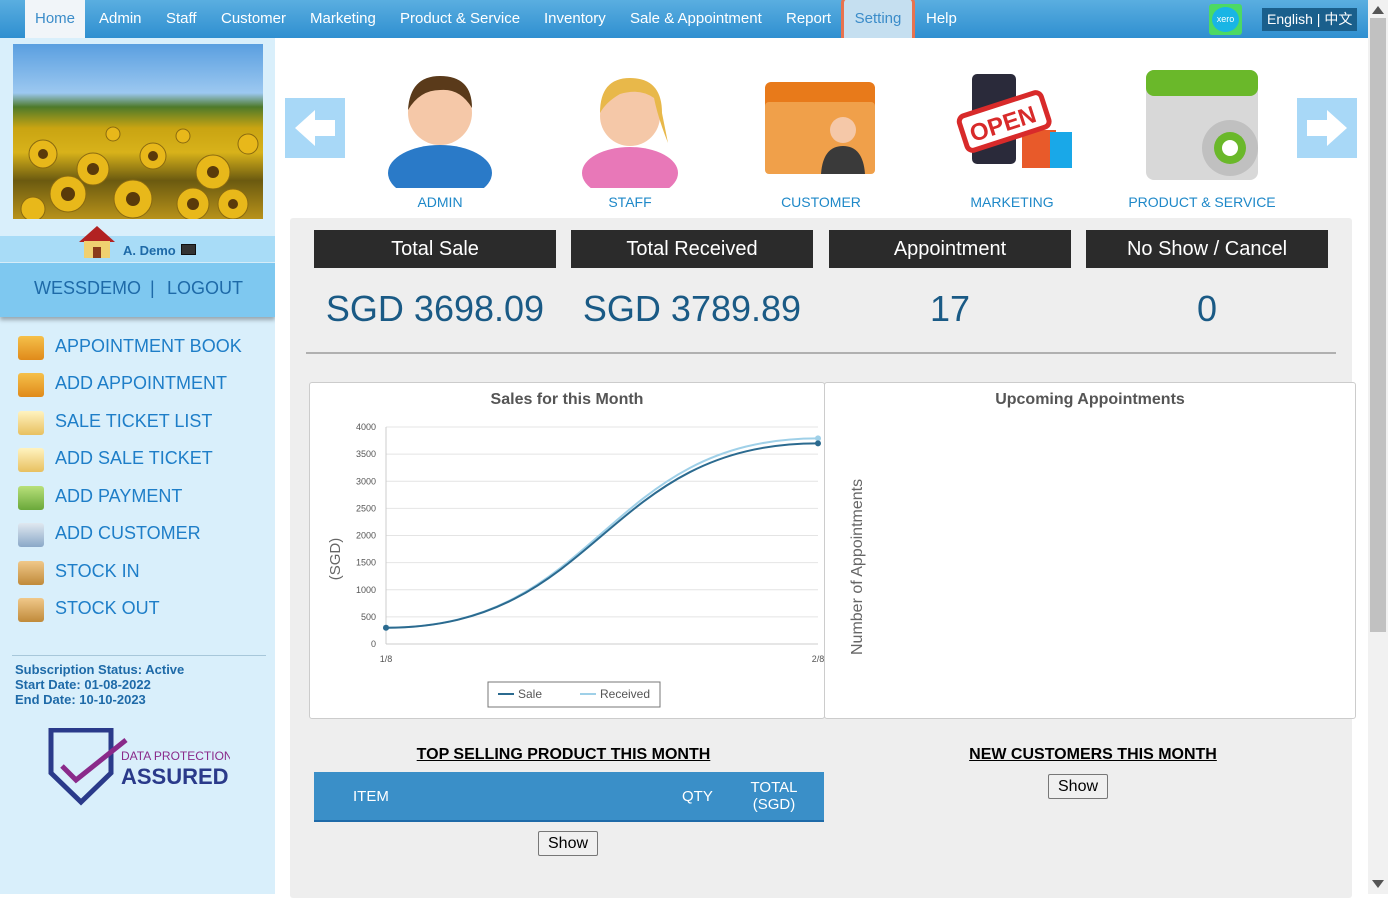 This screenshot has height=898, width=1388. I want to click on menu-add-customer: ADD CUSTOMER, so click(145, 536).